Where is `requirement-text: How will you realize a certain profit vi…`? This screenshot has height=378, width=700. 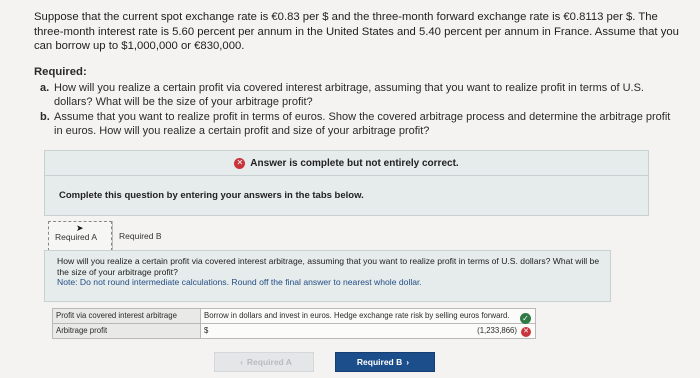
requirement-text: How will you realize a certain profit vi… is located at coordinates (349, 95).